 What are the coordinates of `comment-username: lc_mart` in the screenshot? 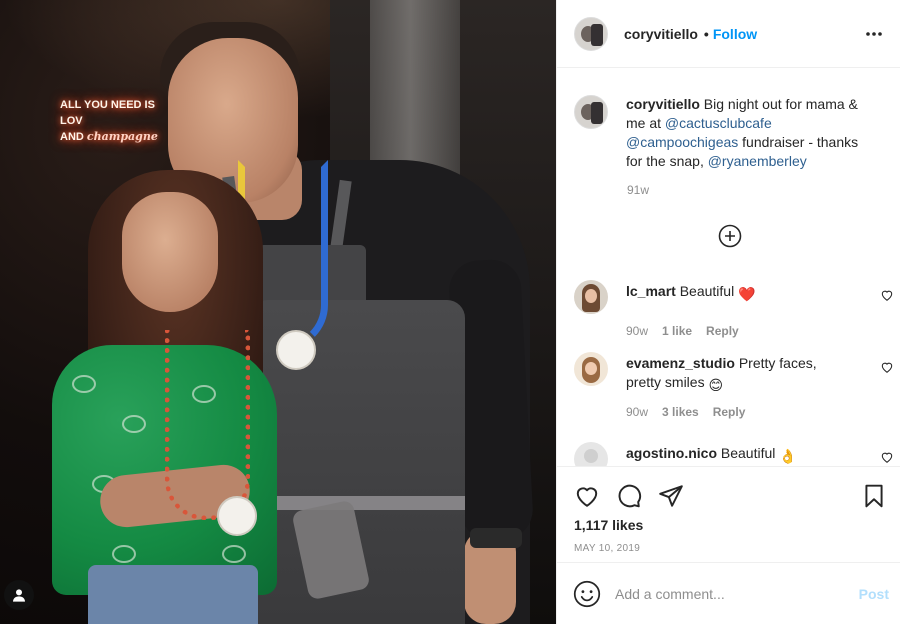 It's located at (651, 291).